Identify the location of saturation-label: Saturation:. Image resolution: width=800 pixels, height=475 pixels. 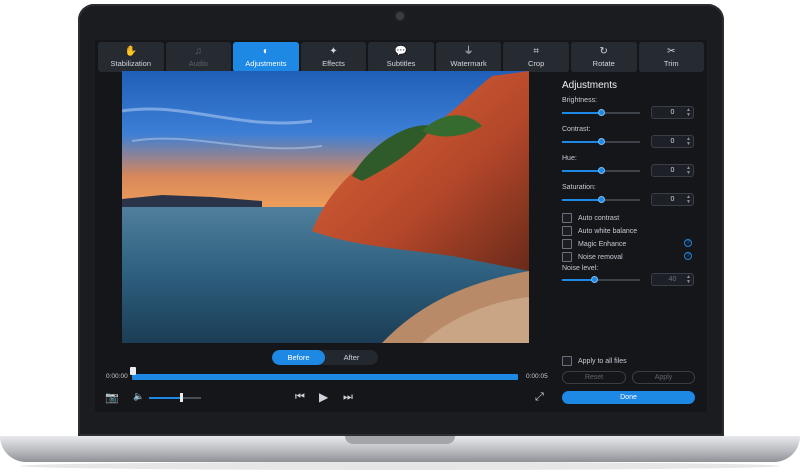
(579, 187).